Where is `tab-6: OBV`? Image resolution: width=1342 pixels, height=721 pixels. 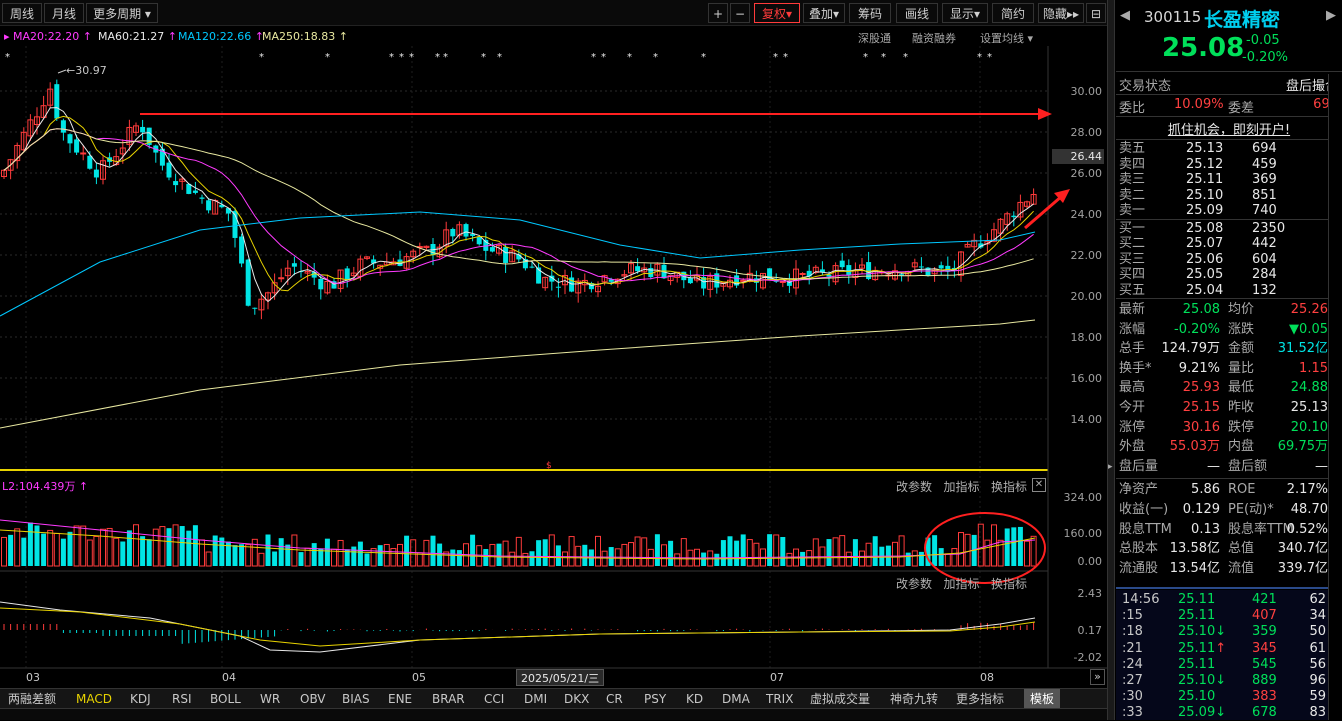 tab-6: OBV is located at coordinates (313, 699).